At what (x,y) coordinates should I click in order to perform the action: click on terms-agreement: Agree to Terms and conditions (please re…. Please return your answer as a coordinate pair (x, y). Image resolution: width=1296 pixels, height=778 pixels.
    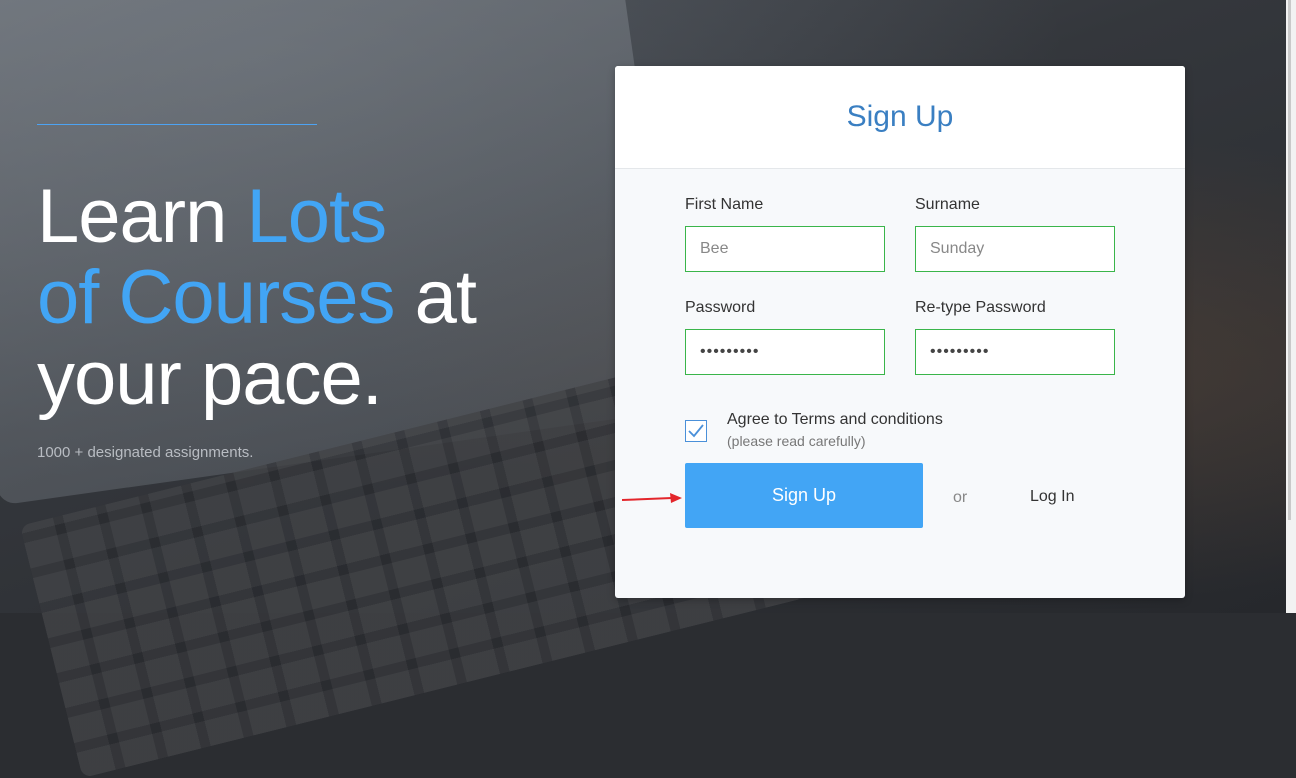
    Looking at the image, I should click on (814, 430).